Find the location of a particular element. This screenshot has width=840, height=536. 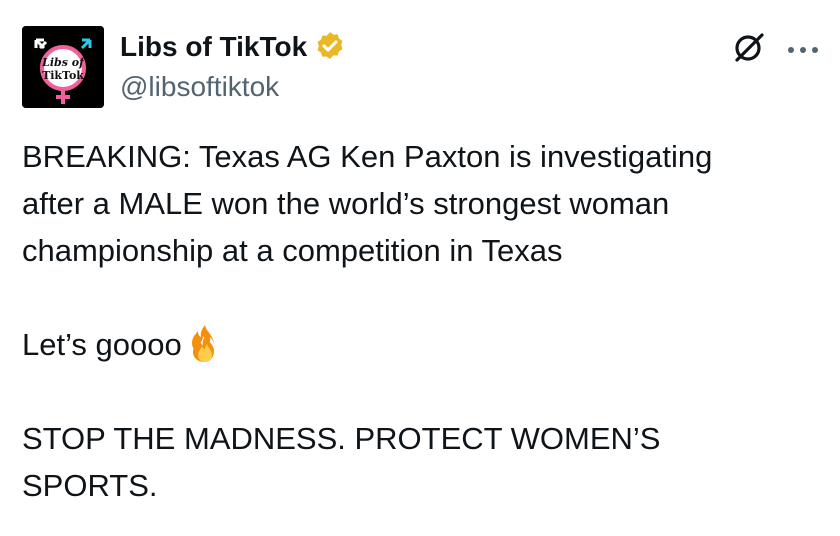

author-names: Libs of TikTok @libsoftiktok is located at coordinates (233, 67).